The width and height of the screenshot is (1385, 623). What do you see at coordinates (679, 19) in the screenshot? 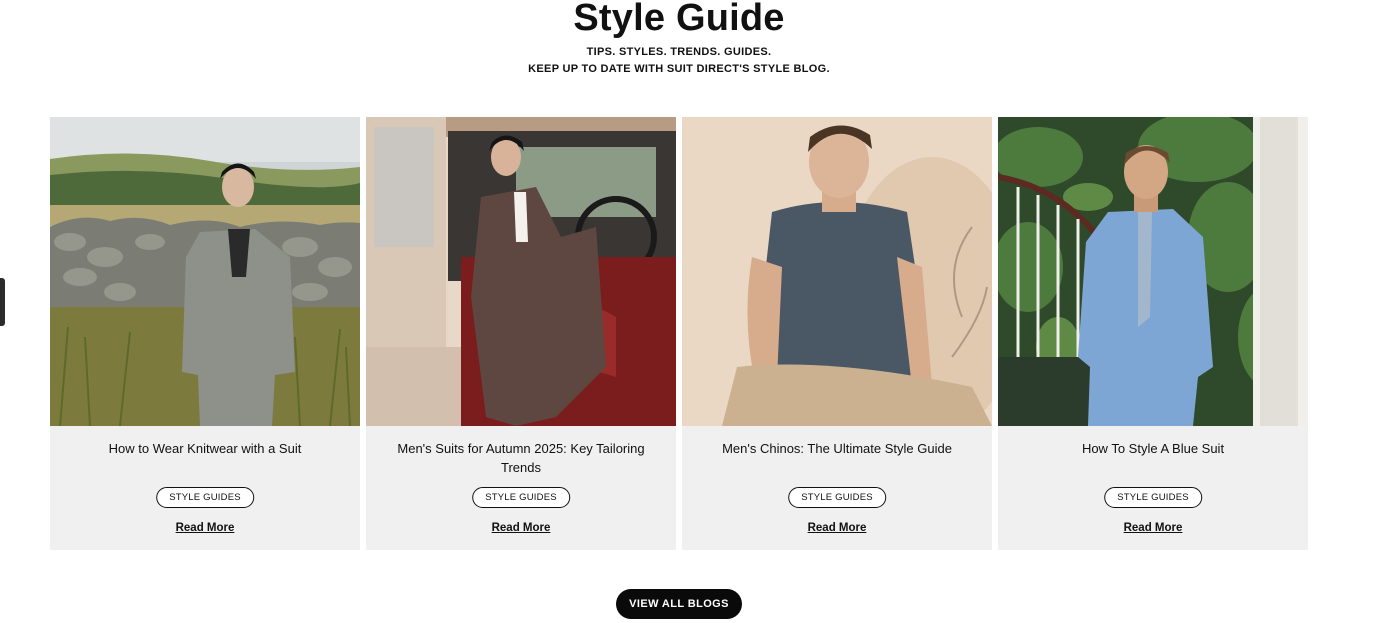
I see `page-title: Style Guide` at bounding box center [679, 19].